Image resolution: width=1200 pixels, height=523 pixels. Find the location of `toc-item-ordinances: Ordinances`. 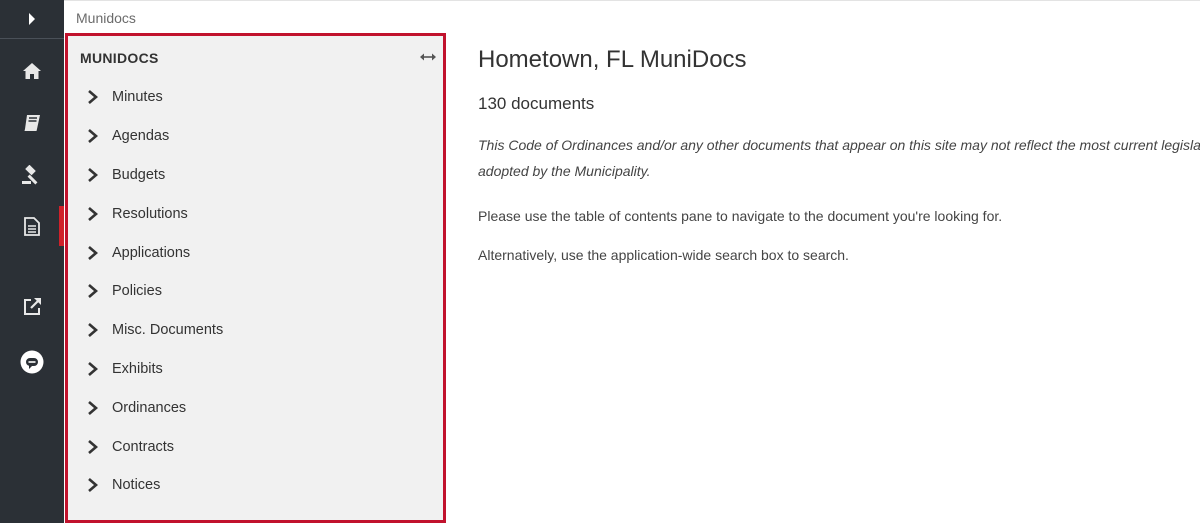

toc-item-ordinances: Ordinances is located at coordinates (255, 407).